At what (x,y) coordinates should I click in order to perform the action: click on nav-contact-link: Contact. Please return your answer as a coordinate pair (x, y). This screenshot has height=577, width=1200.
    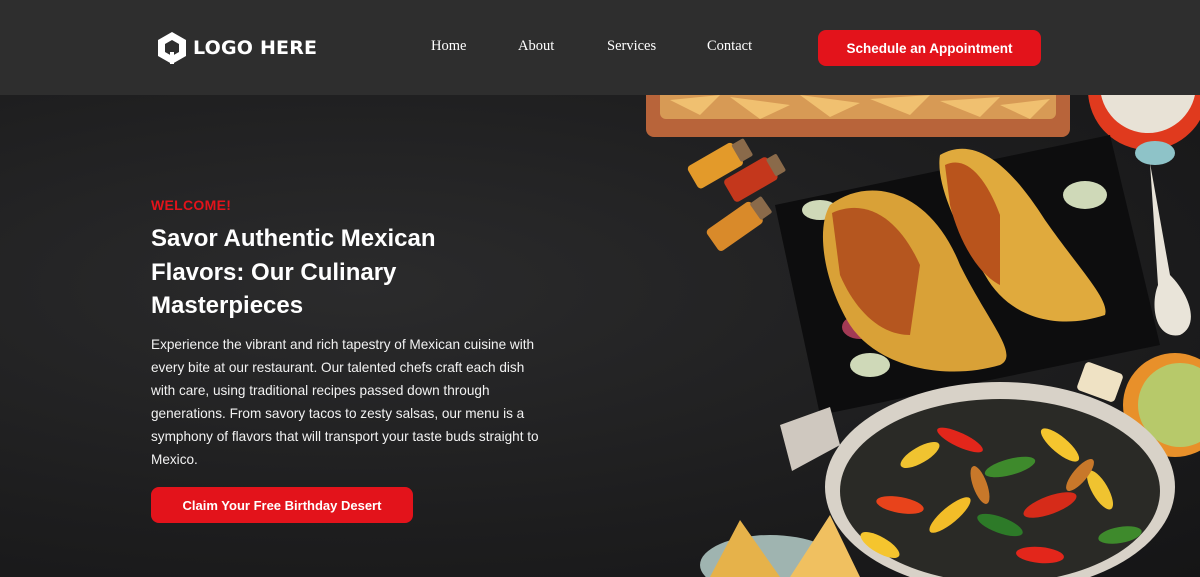
    Looking at the image, I should click on (729, 46).